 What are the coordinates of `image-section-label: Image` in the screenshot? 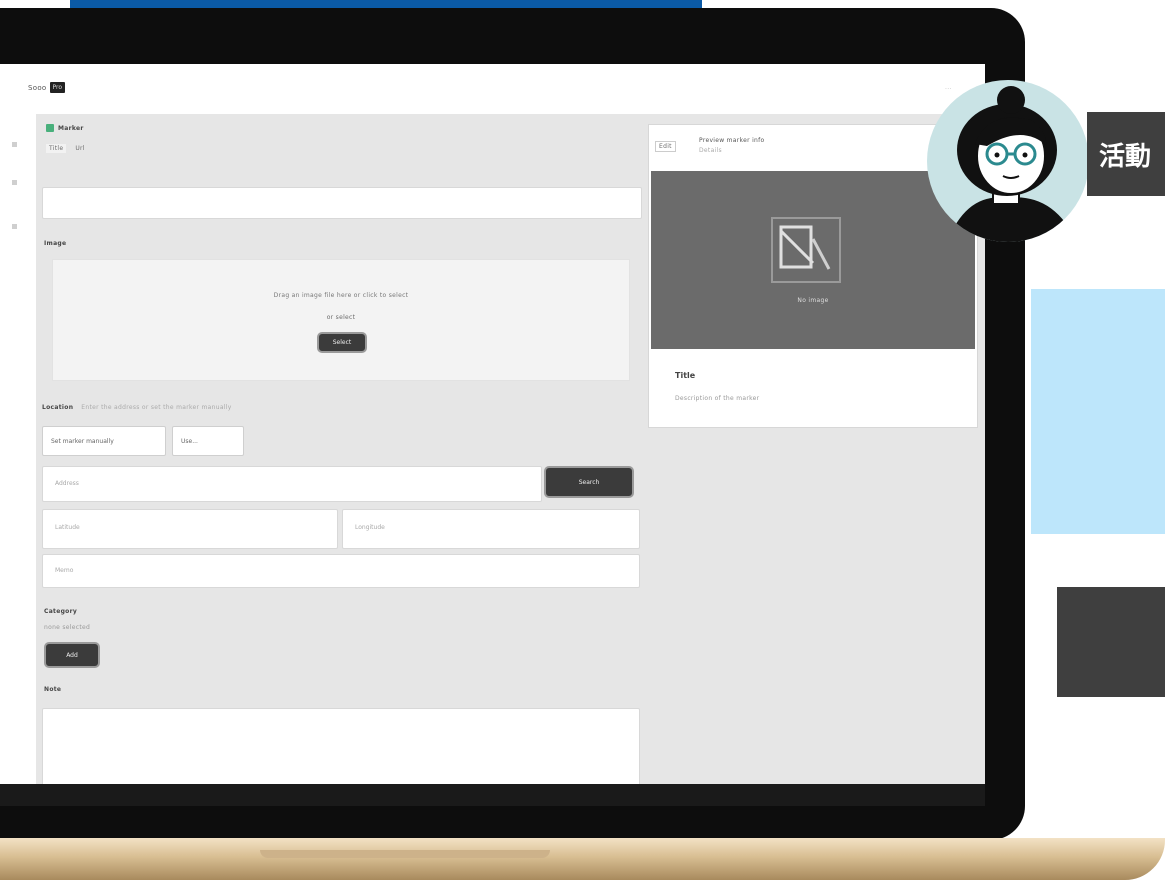 It's located at (55, 243).